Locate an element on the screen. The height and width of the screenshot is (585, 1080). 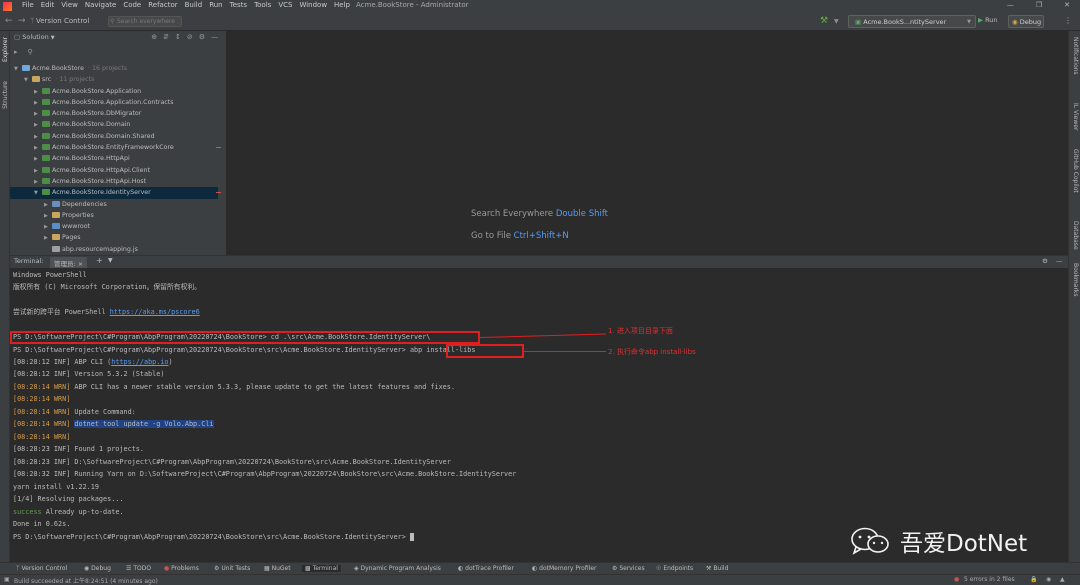
tree-item: ▶ Acme.BookStore.Domain.Shared is located at coordinates (114, 136).